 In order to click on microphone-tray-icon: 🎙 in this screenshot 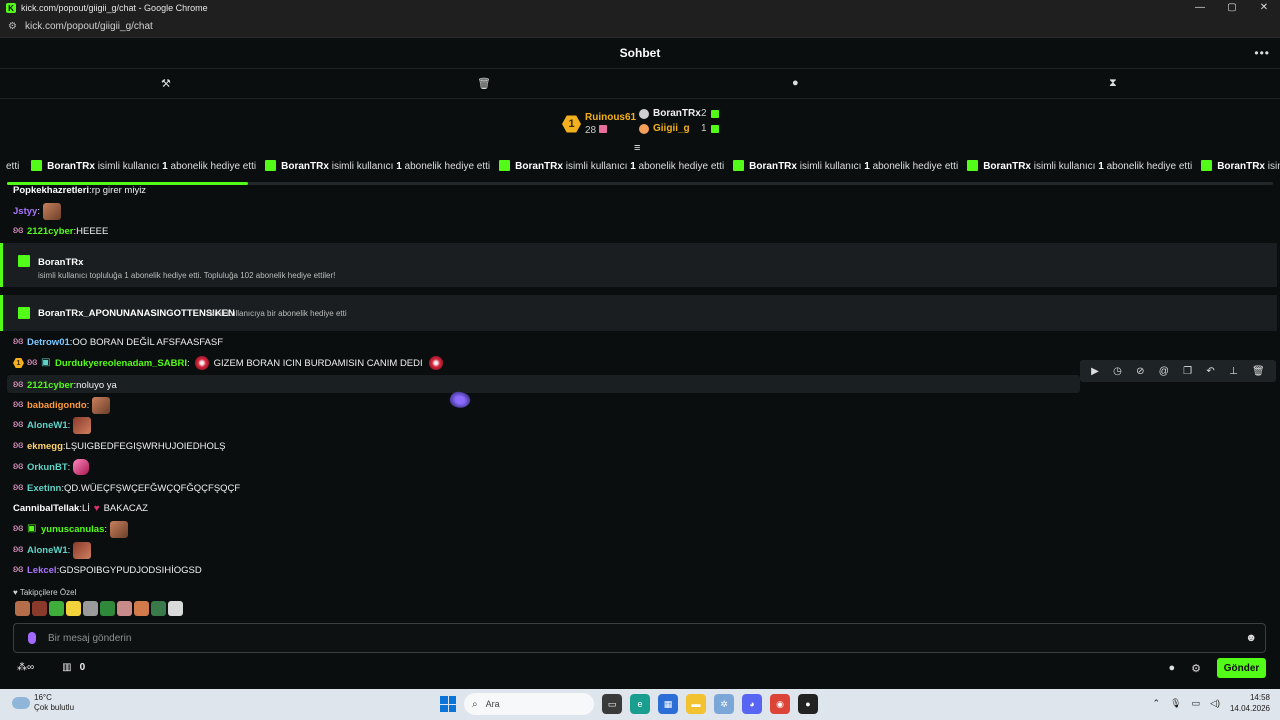, I will do `click(1175, 703)`.